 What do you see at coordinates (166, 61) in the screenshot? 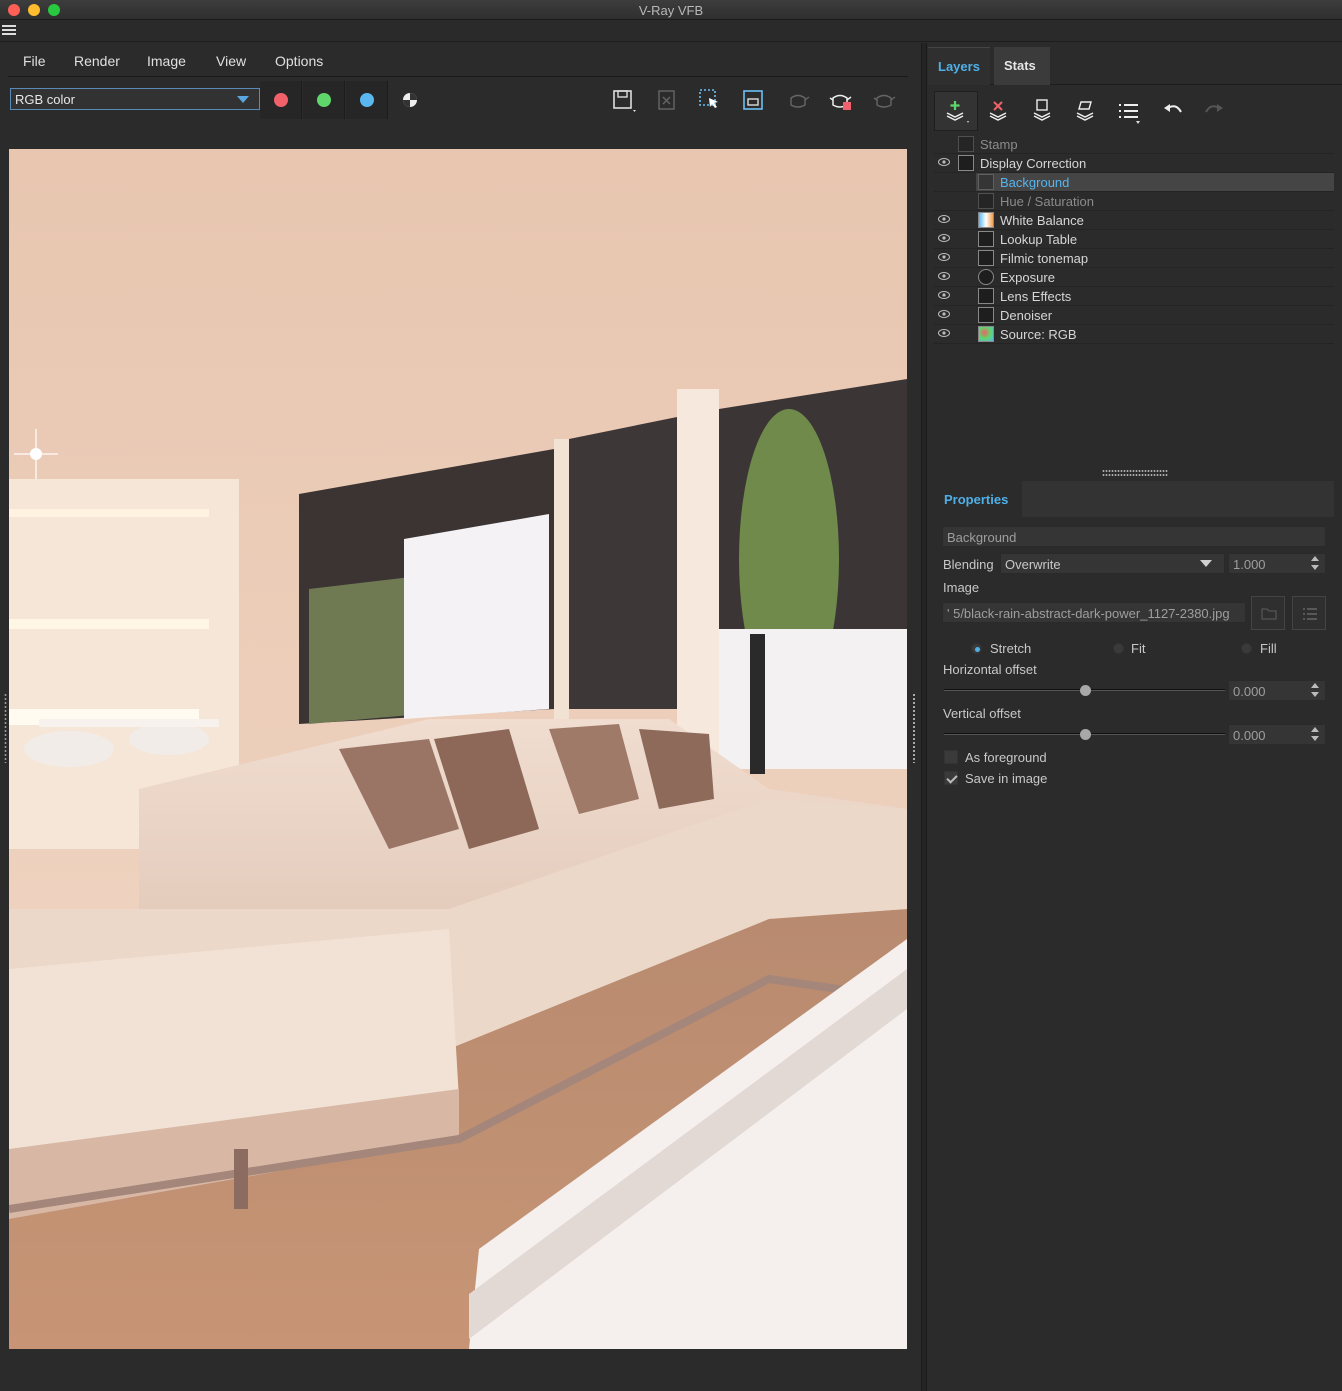
I see `menu-image: Image` at bounding box center [166, 61].